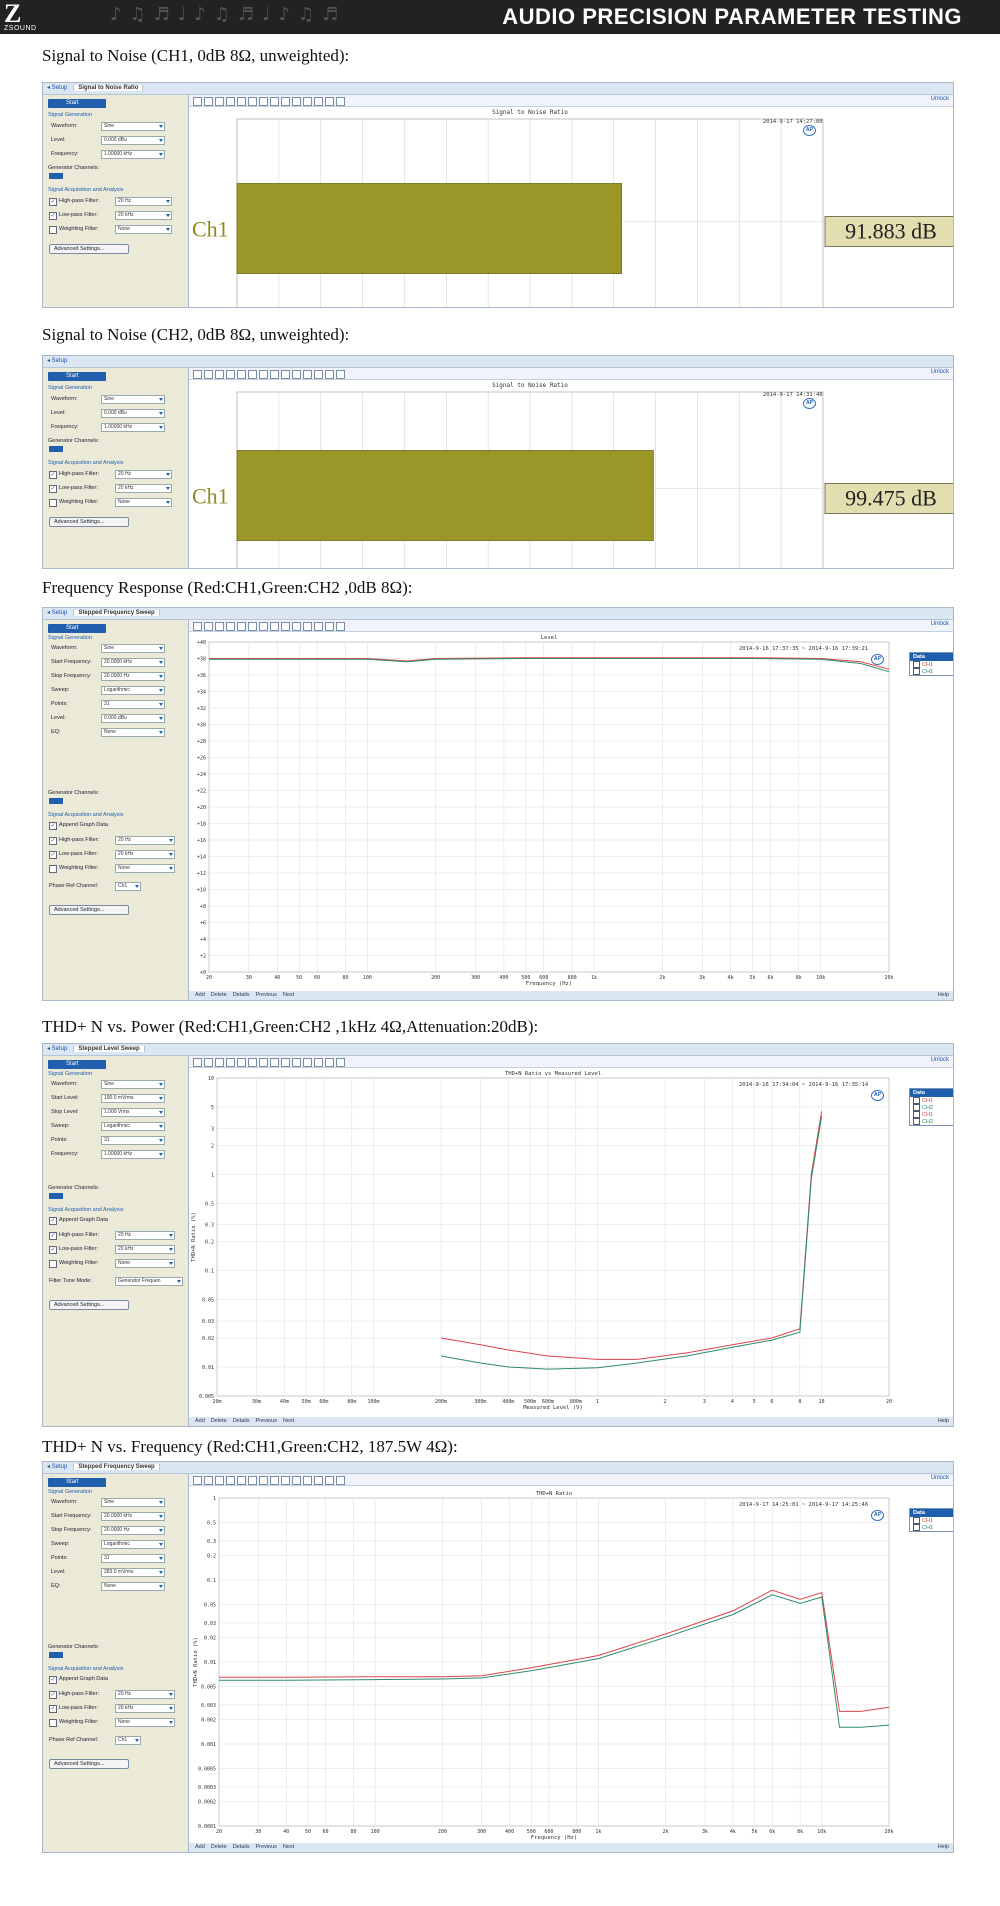  I want to click on field-select: 100.0 mVrms, so click(133, 1098).